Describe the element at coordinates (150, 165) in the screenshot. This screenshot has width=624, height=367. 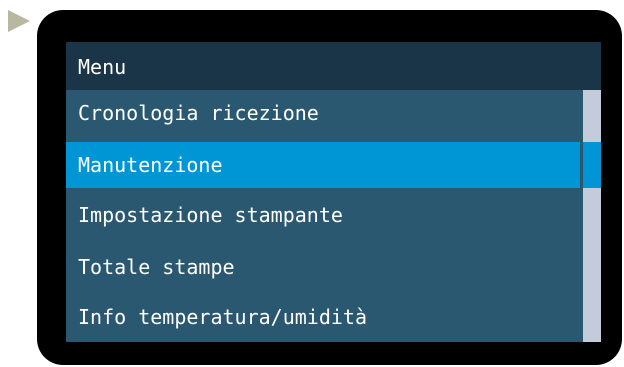
I see `menu-item-label: Manutenzione` at that location.